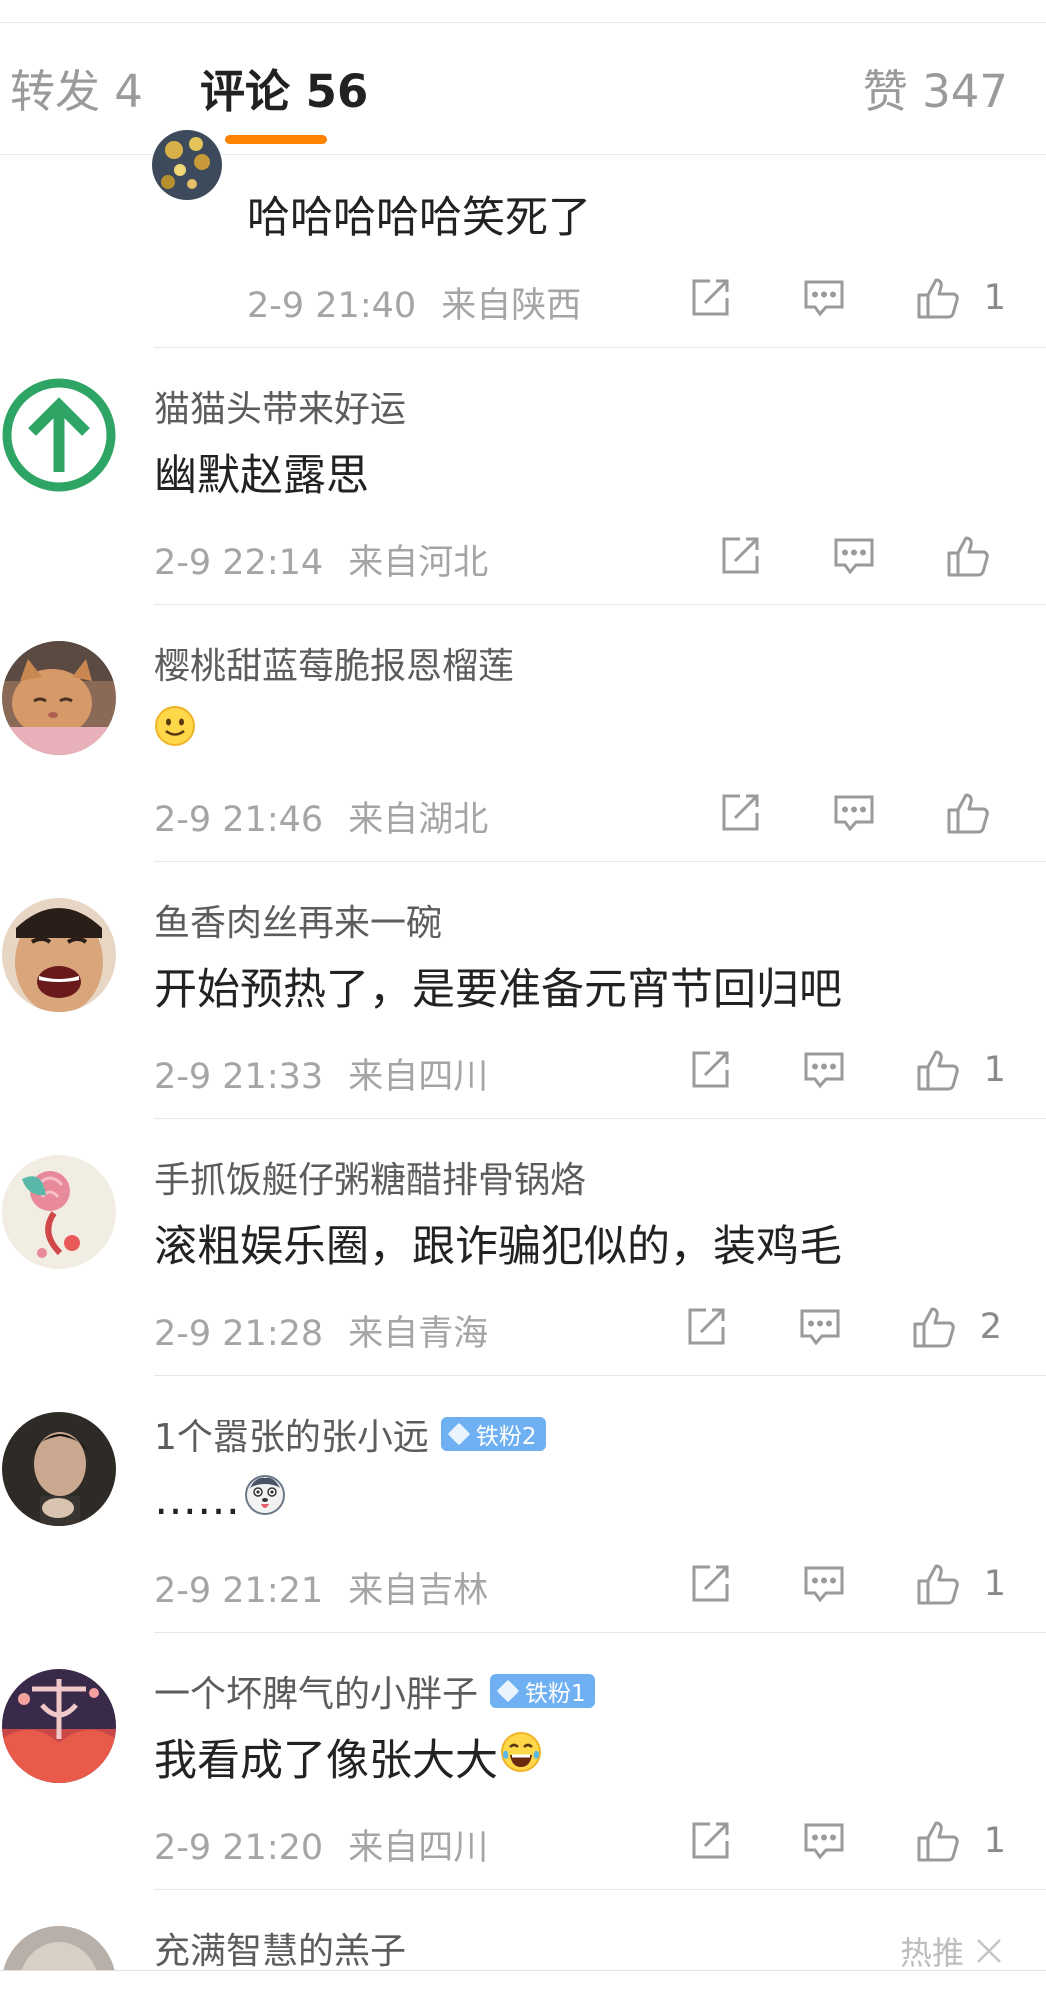  I want to click on commenter-name-row: 手抓饭艇仔粥糖醋排骨锅烙, so click(370, 1177).